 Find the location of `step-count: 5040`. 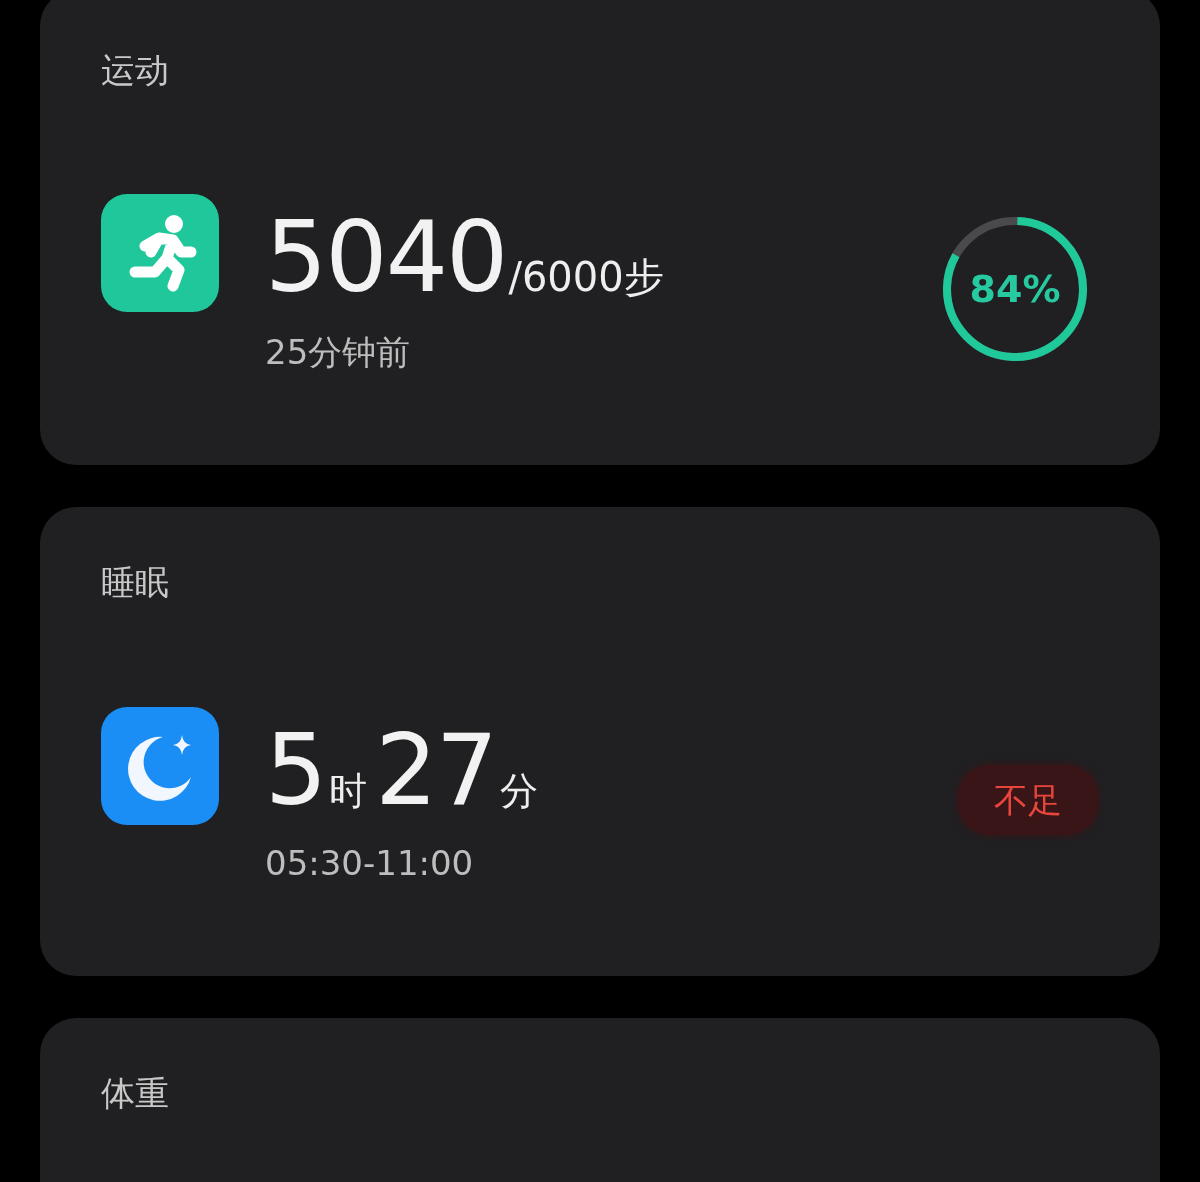

step-count: 5040 is located at coordinates (386, 257).